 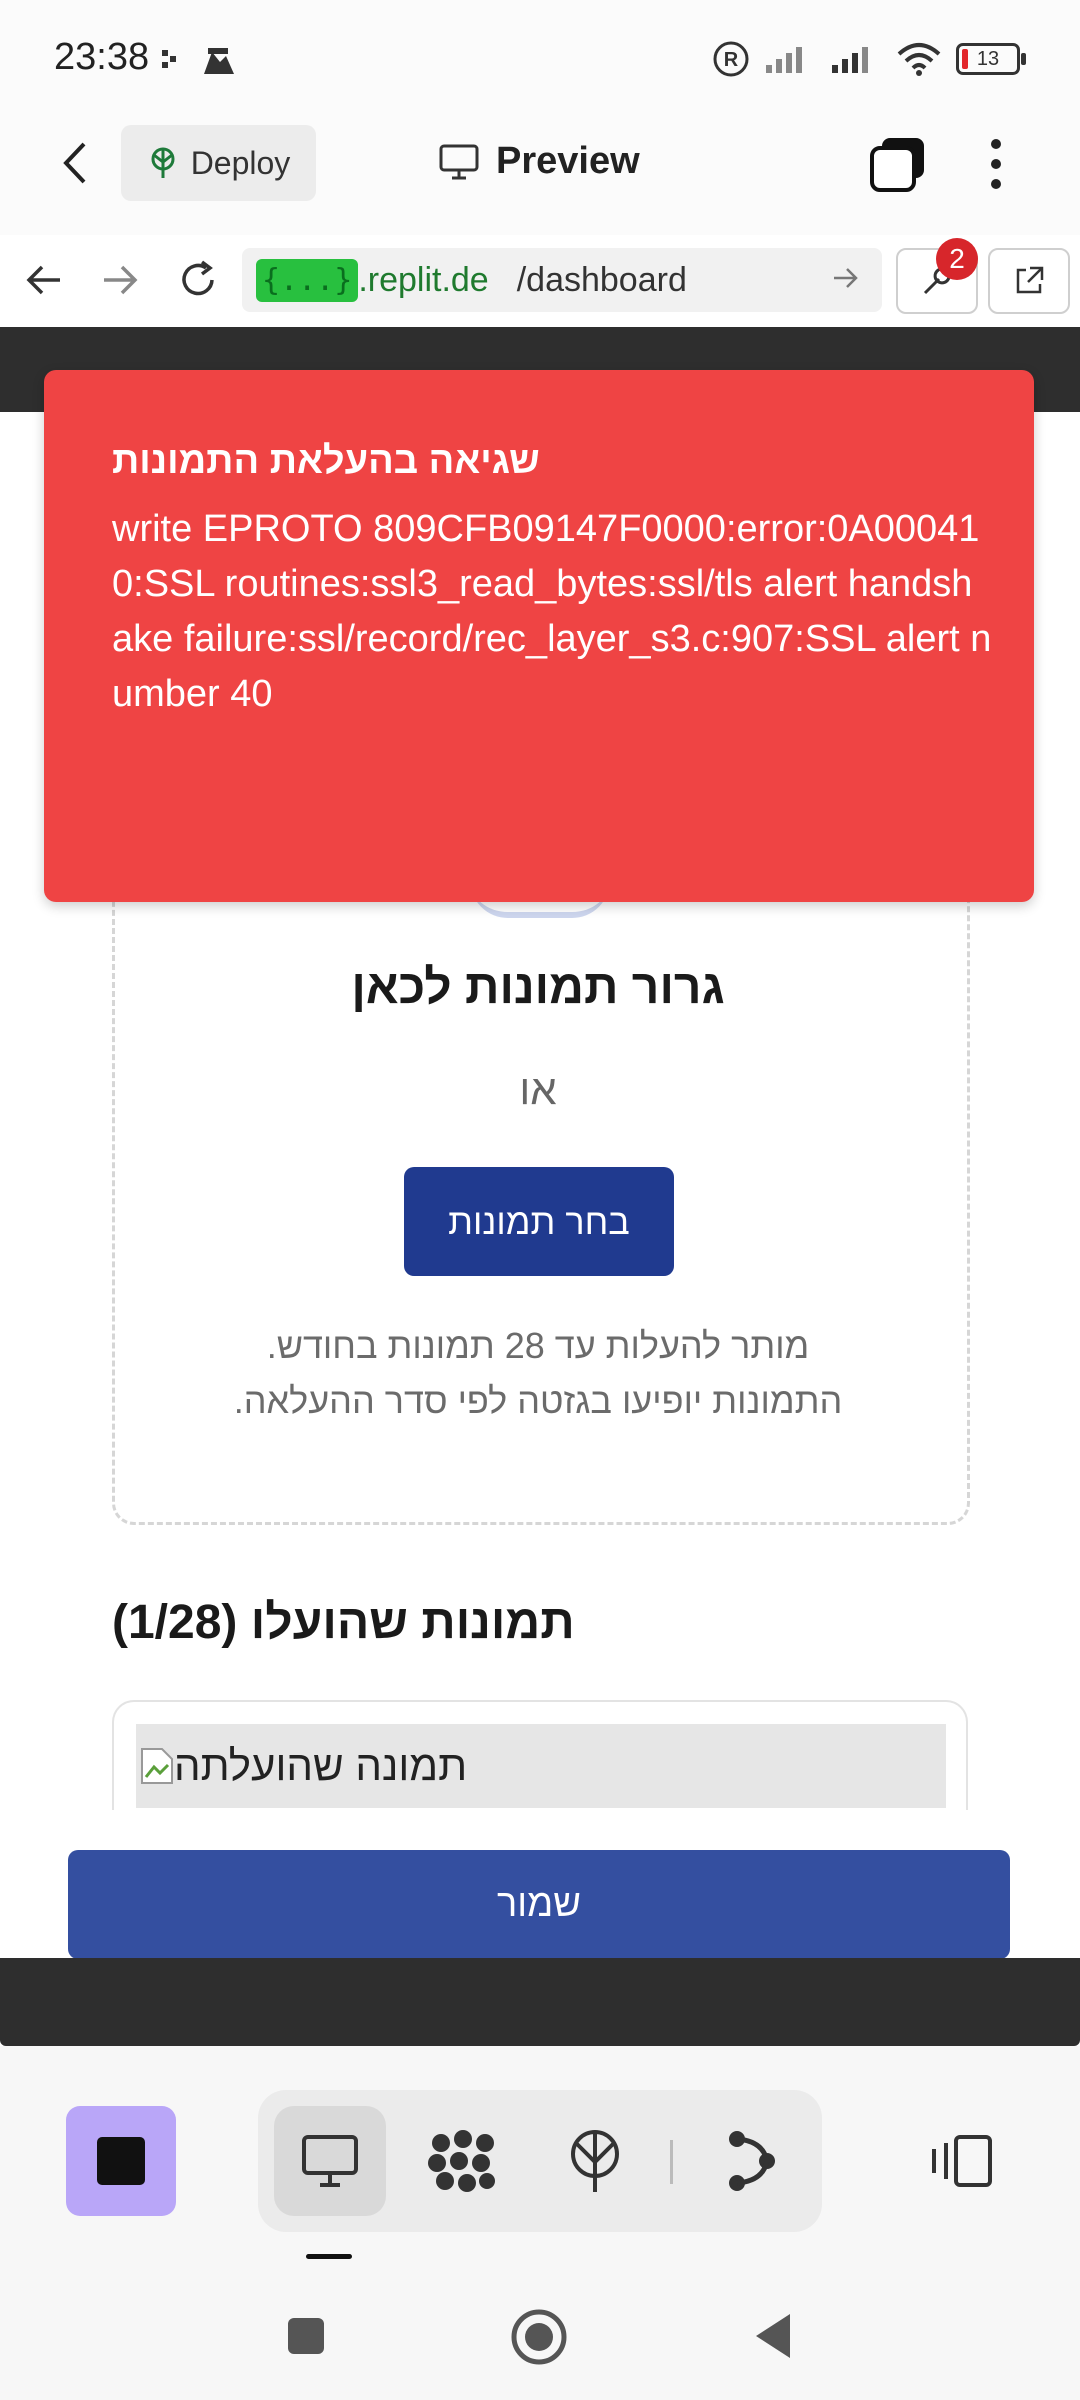 What do you see at coordinates (76, 165) in the screenshot?
I see `back-icon` at bounding box center [76, 165].